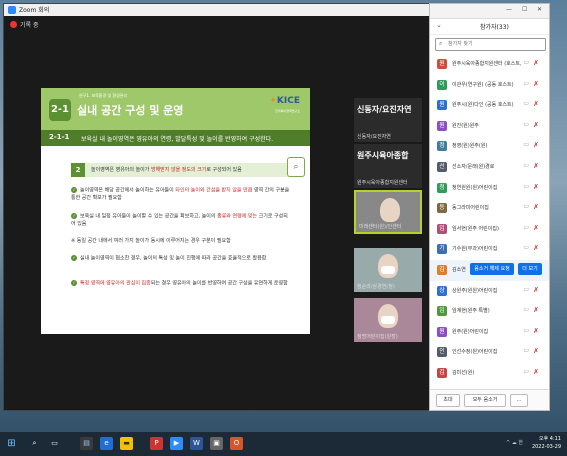 The width and height of the screenshot is (567, 456). I want to click on ask-unmute-button: 음소거 해제 요청, so click(492, 268).